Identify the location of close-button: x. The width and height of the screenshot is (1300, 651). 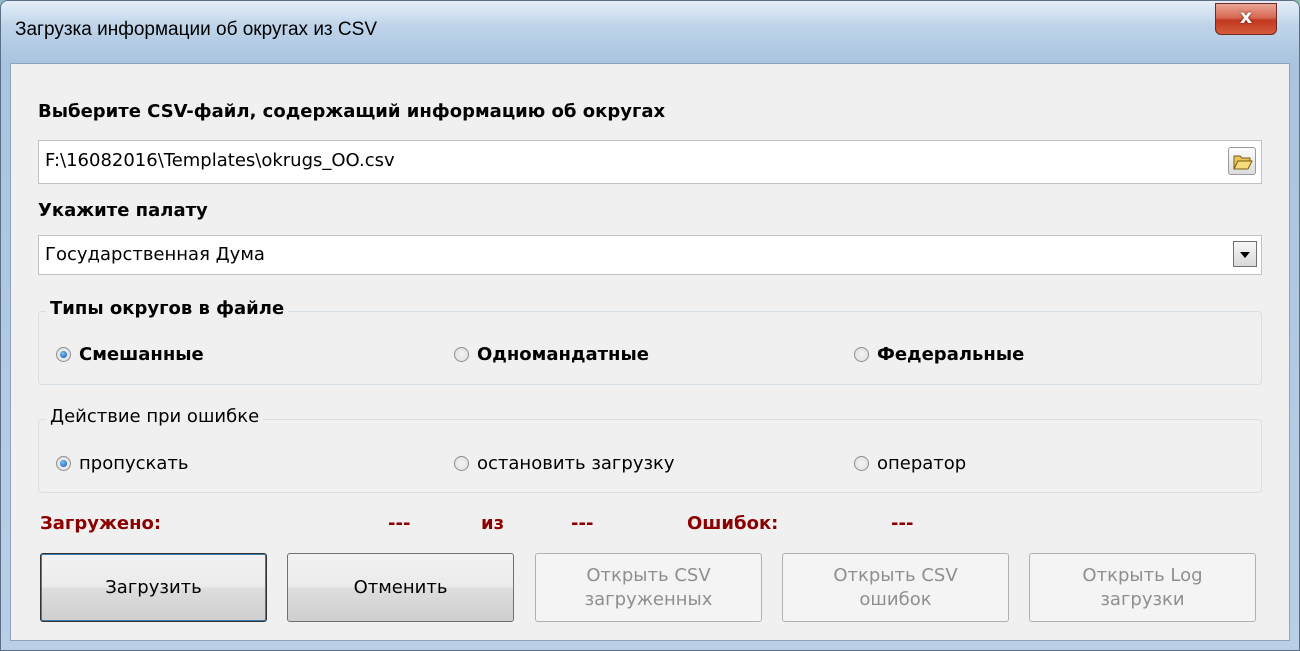
(1246, 19).